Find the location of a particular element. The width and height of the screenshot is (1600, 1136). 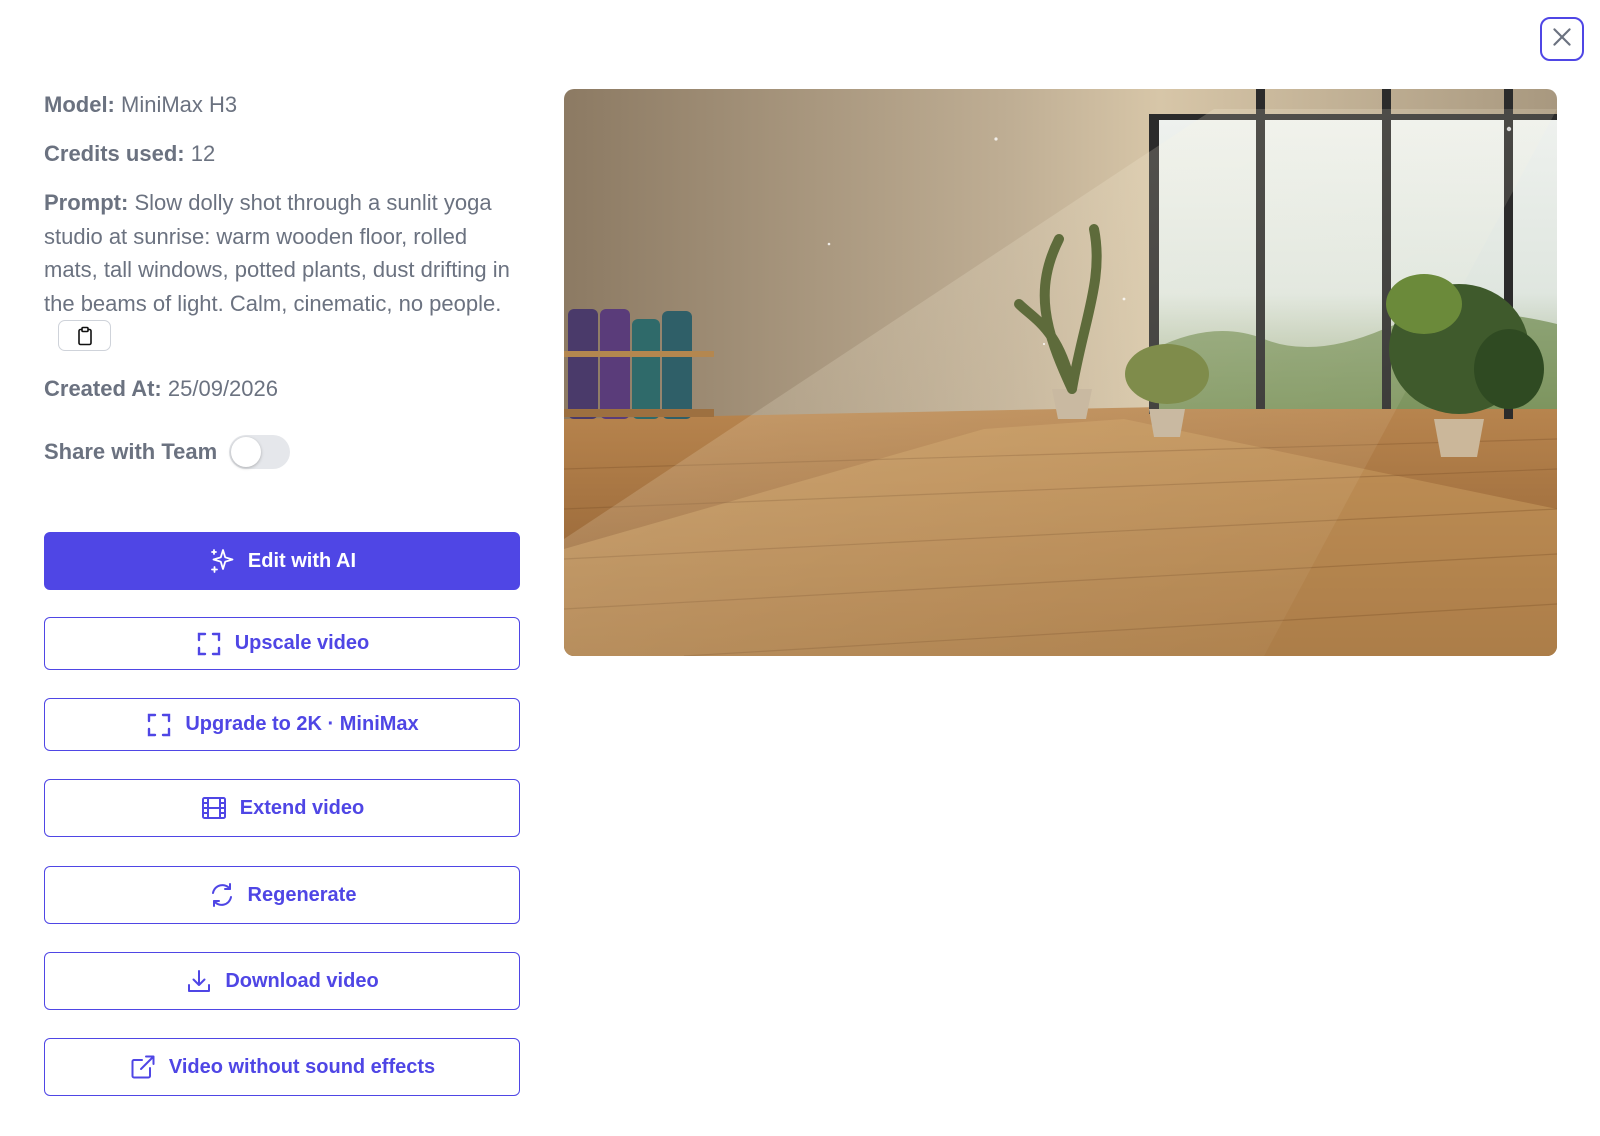

upgrade-2k-button: Upgrade to 2K · MiniMax is located at coordinates (282, 724).